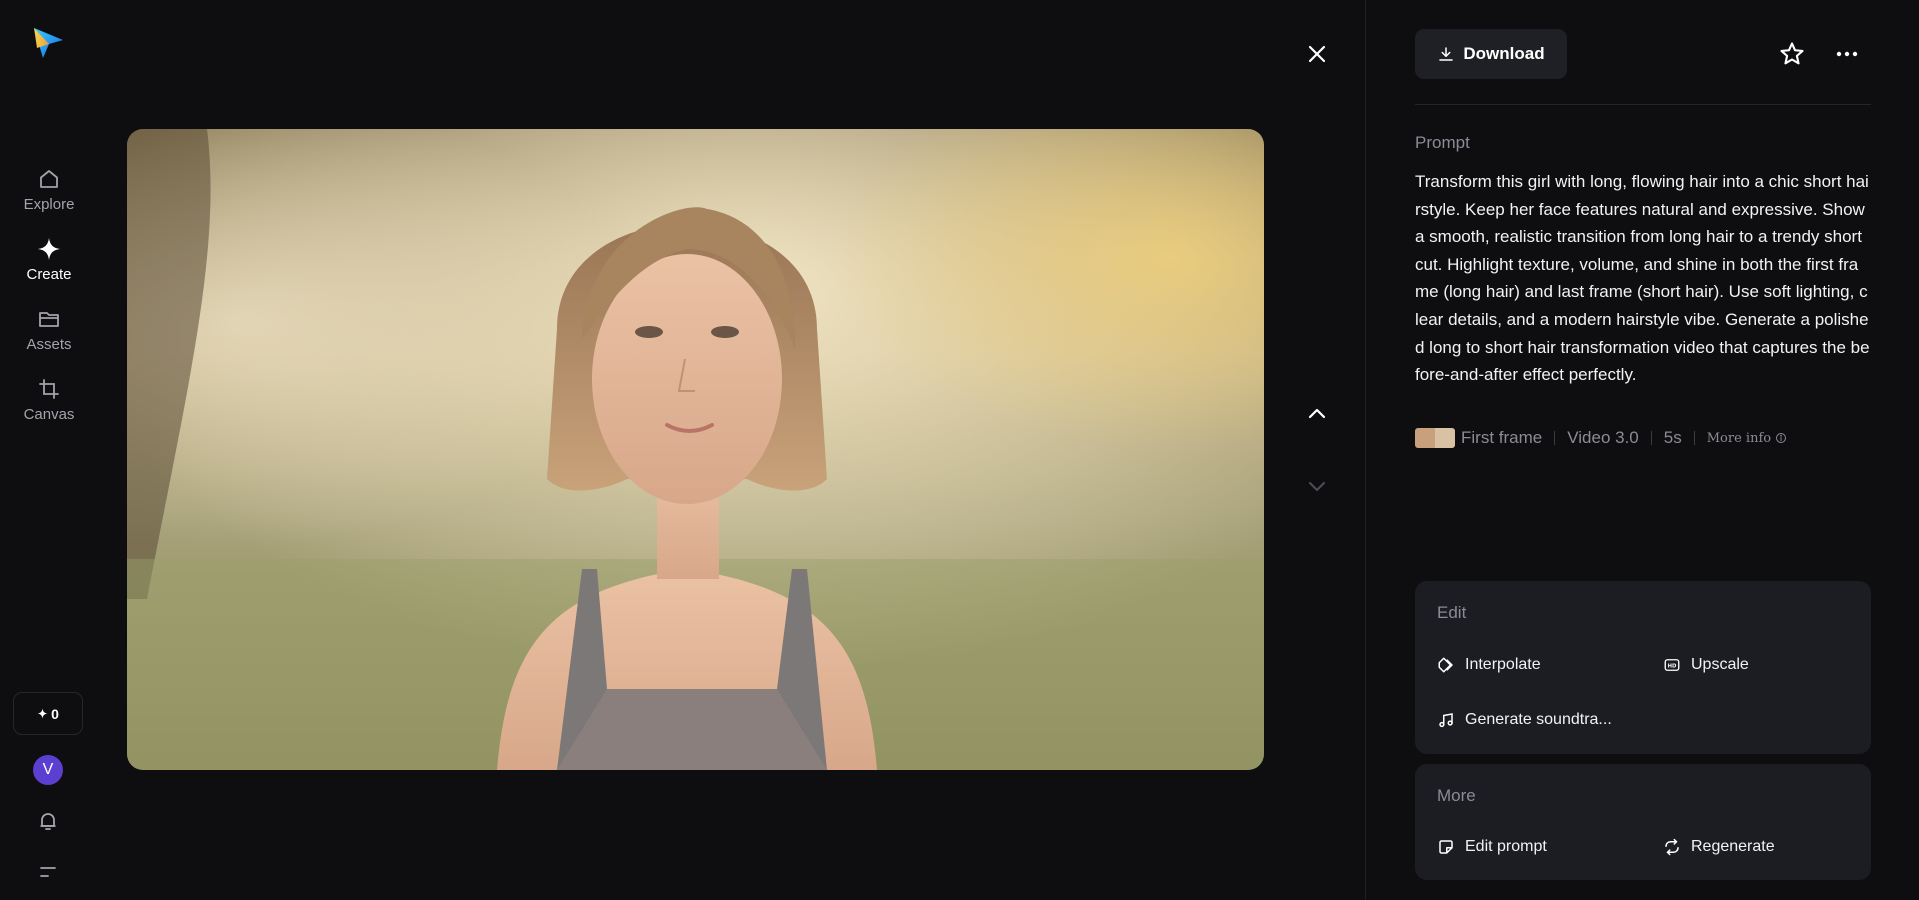 The image size is (1919, 900). I want to click on nav-item-explore: Explore, so click(49, 196).